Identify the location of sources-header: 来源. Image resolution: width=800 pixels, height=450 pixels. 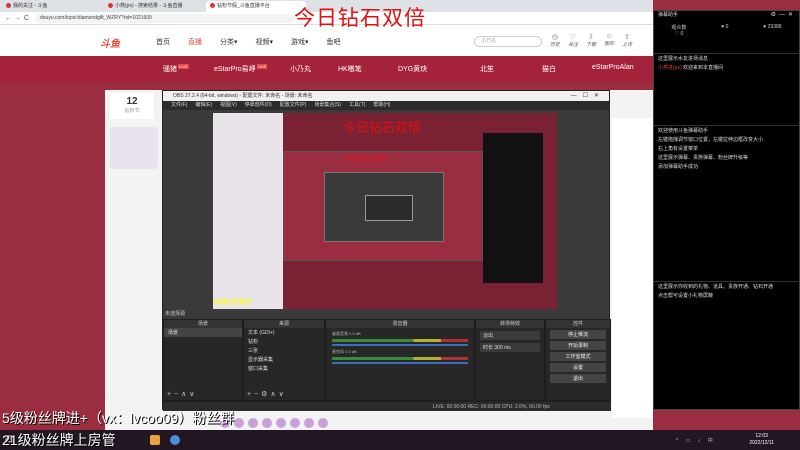
(284, 324).